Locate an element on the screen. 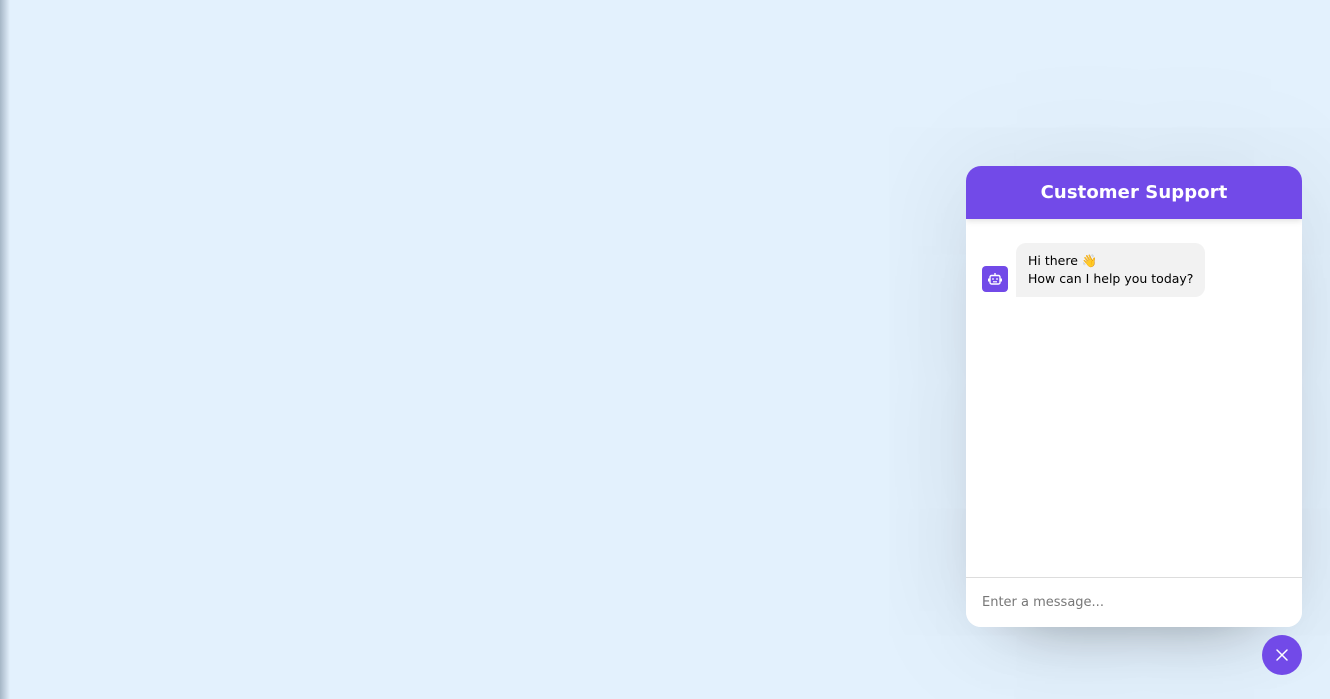  chat-toggle-button is located at coordinates (1282, 655).